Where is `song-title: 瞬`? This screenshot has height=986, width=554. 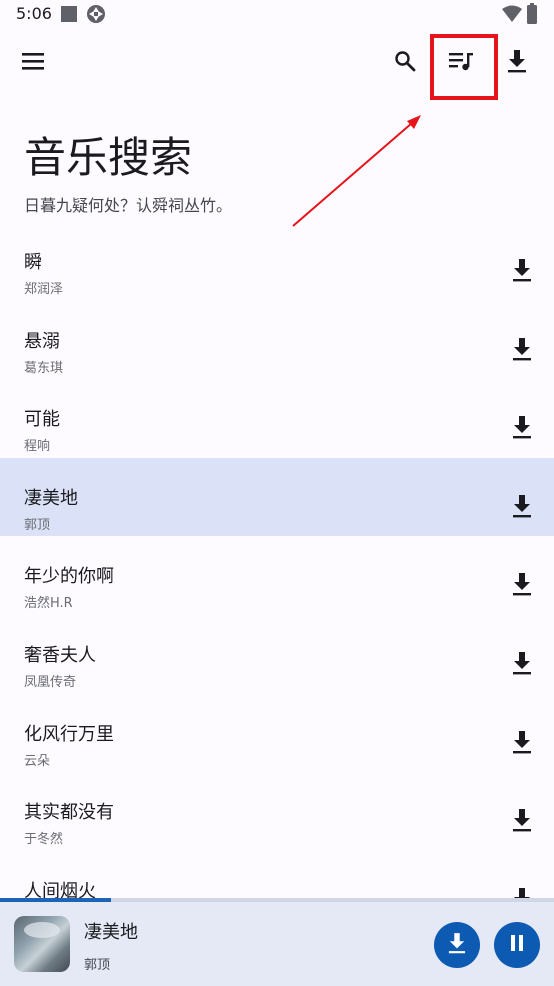
song-title: 瞬 is located at coordinates (33, 262).